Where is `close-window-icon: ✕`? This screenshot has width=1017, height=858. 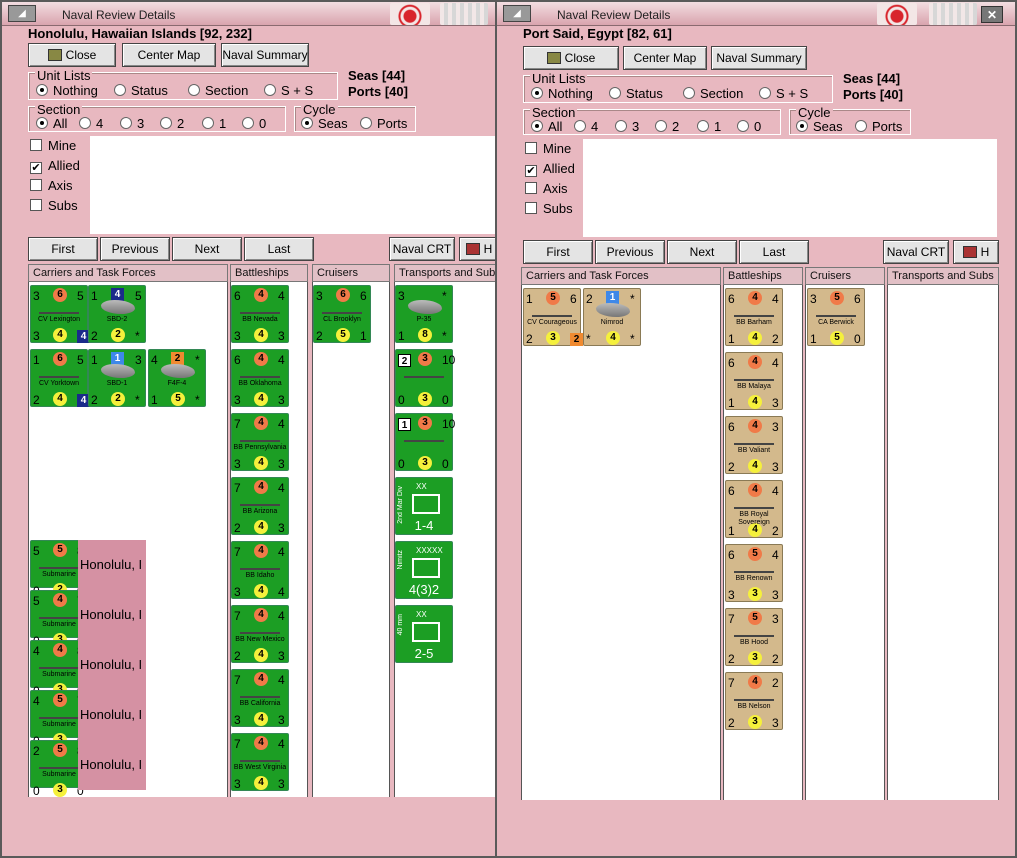 close-window-icon: ✕ is located at coordinates (992, 14).